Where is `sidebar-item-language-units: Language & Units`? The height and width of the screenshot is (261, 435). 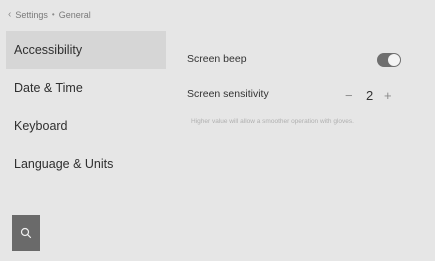 sidebar-item-language-units: Language & Units is located at coordinates (86, 164).